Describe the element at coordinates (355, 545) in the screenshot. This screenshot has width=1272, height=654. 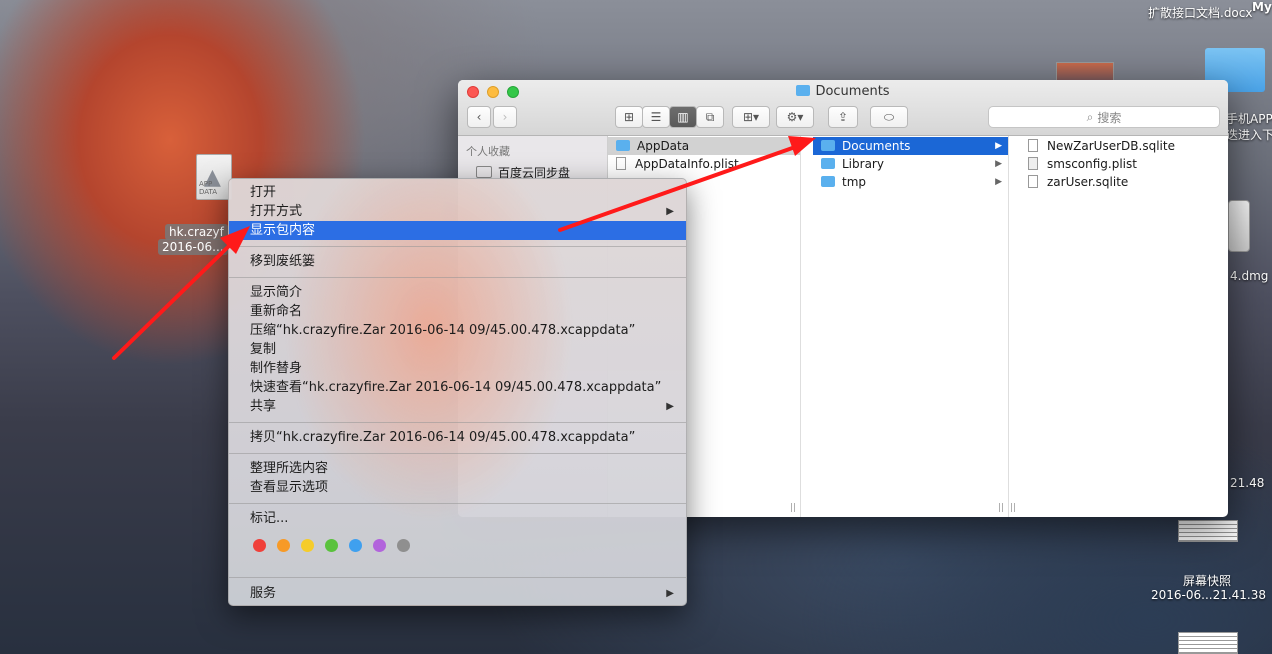
I see `tag-blue-button` at that location.